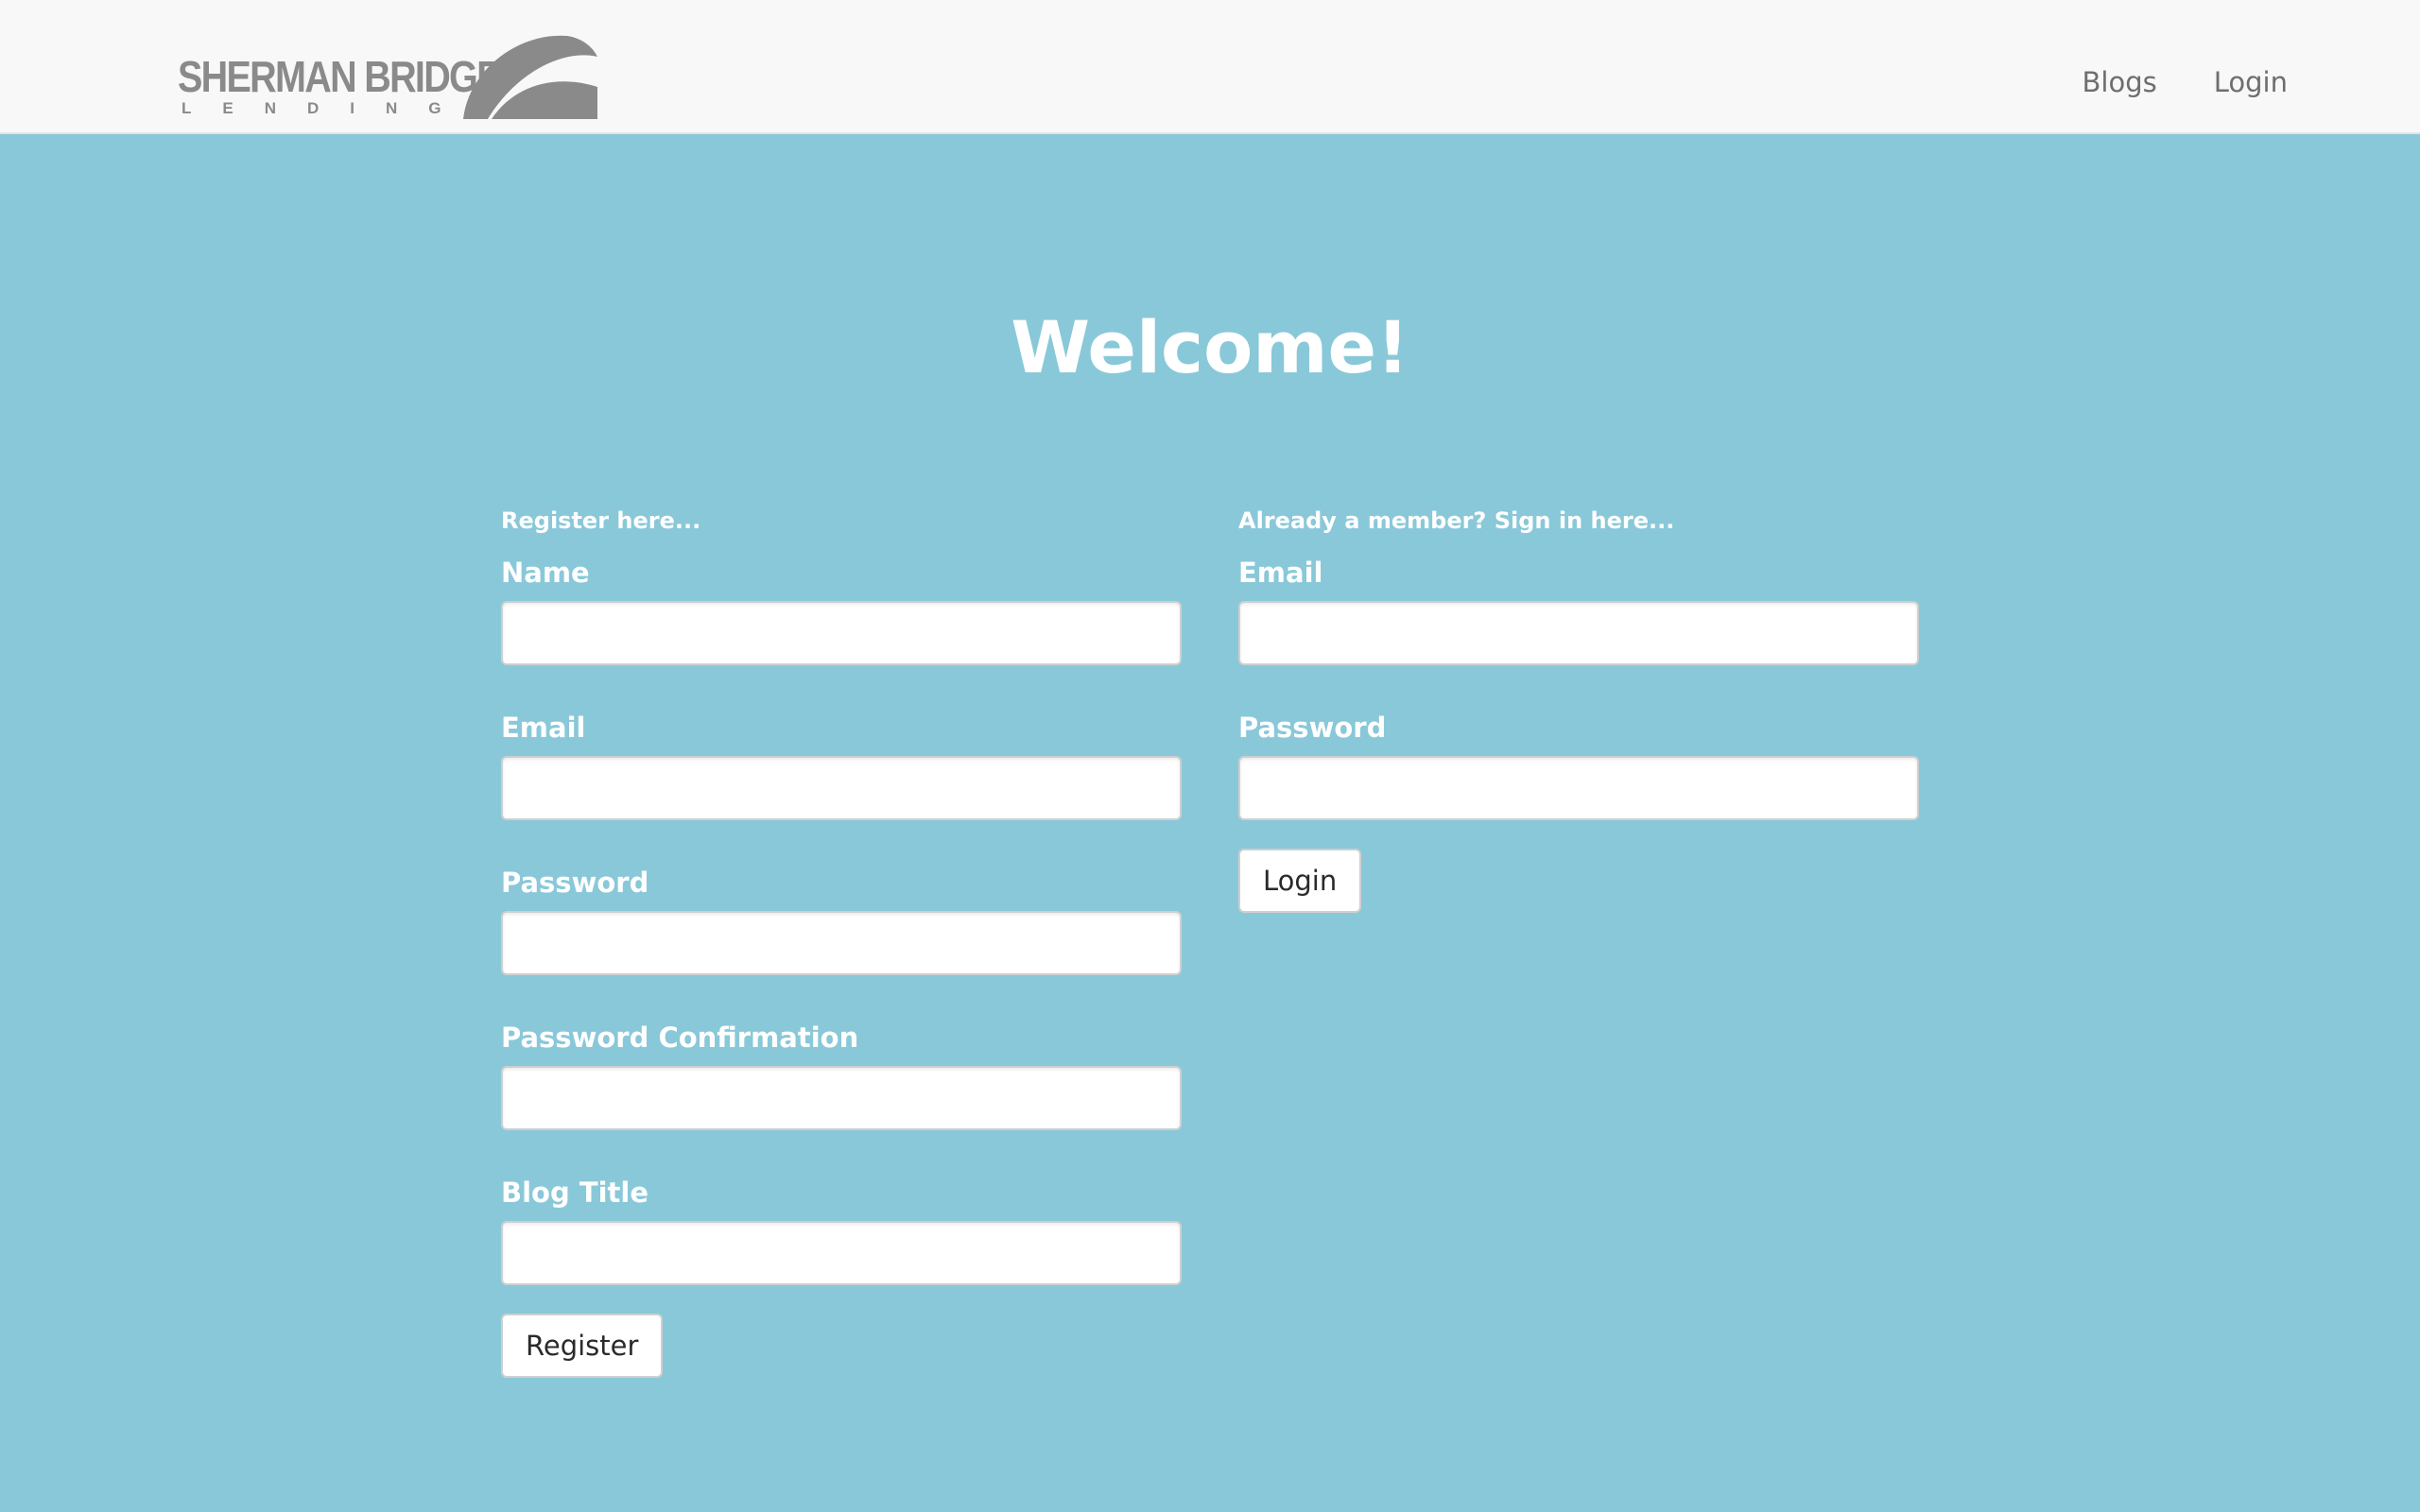  What do you see at coordinates (1210, 347) in the screenshot?
I see `page-title: Welcome!` at bounding box center [1210, 347].